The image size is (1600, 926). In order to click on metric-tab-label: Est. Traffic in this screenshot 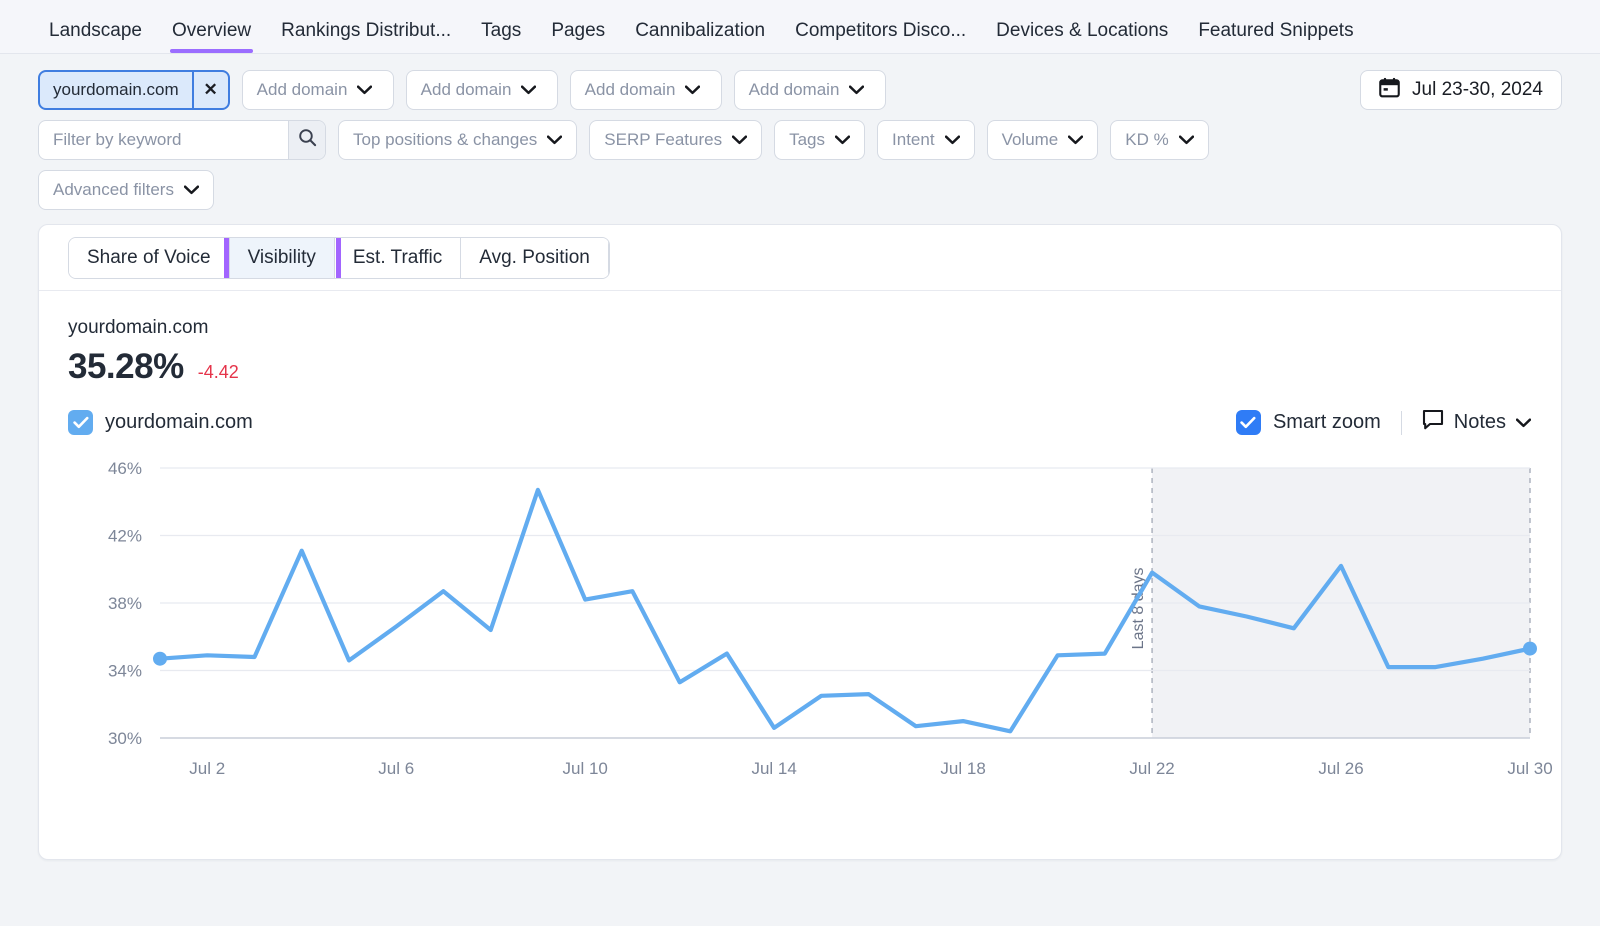, I will do `click(397, 257)`.